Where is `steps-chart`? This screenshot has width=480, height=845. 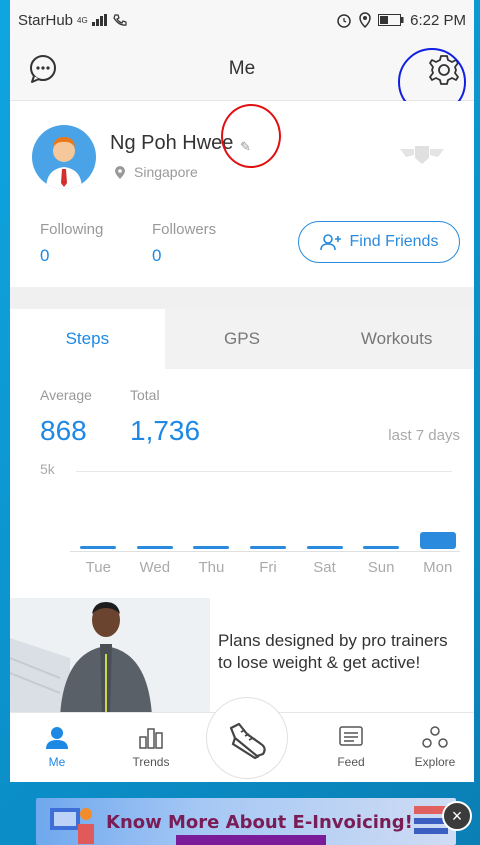 steps-chart is located at coordinates (265, 534).